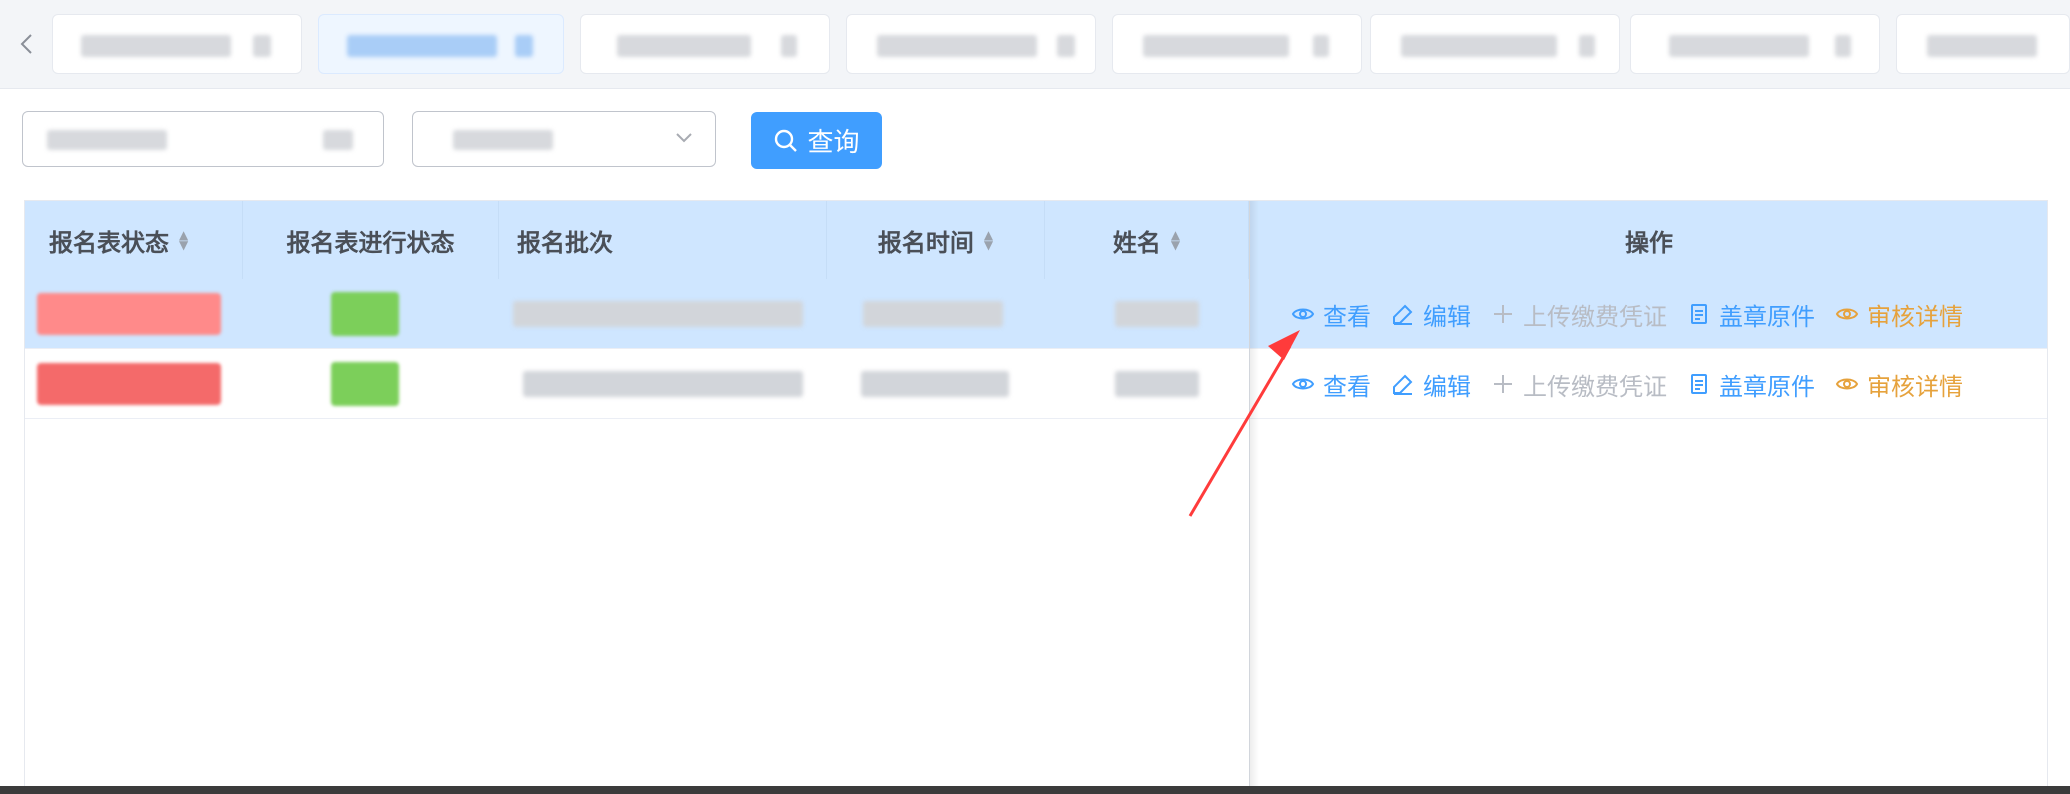  Describe the element at coordinates (936, 240) in the screenshot. I see `header-time: 报名时间 ▲ ▼` at that location.